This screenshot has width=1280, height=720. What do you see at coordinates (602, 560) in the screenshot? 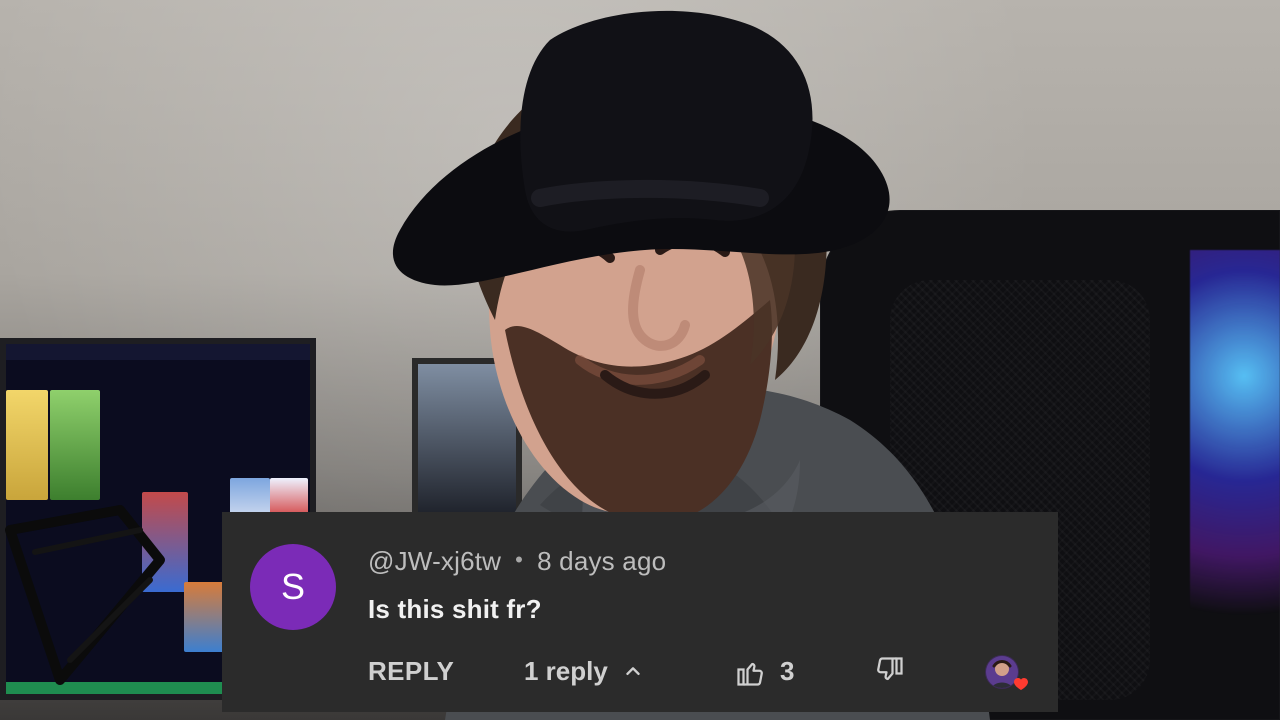
I see `time-ago: 8 days ago` at bounding box center [602, 560].